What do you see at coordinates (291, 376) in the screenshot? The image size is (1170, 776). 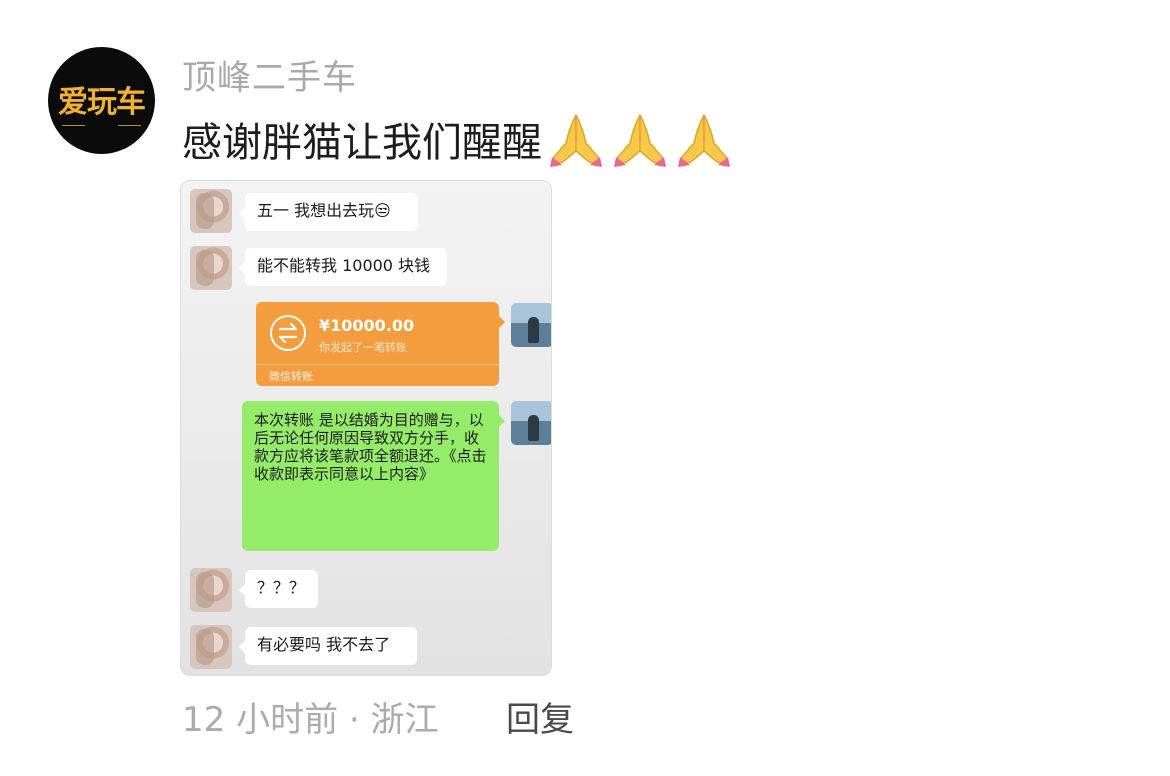 I see `transfer-footer: 微信转账` at bounding box center [291, 376].